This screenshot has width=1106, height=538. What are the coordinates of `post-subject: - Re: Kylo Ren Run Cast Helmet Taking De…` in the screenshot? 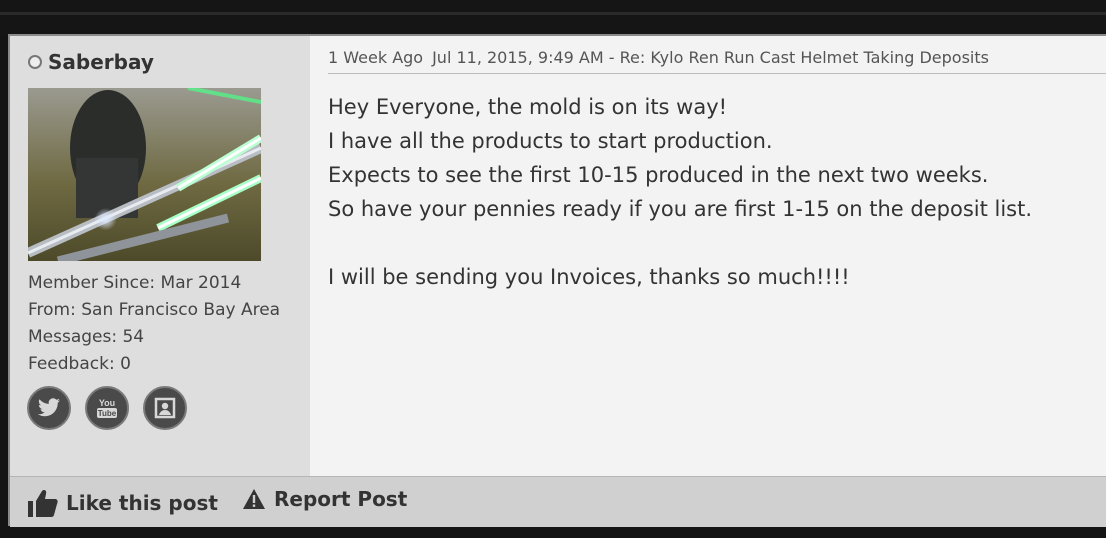 It's located at (798, 57).